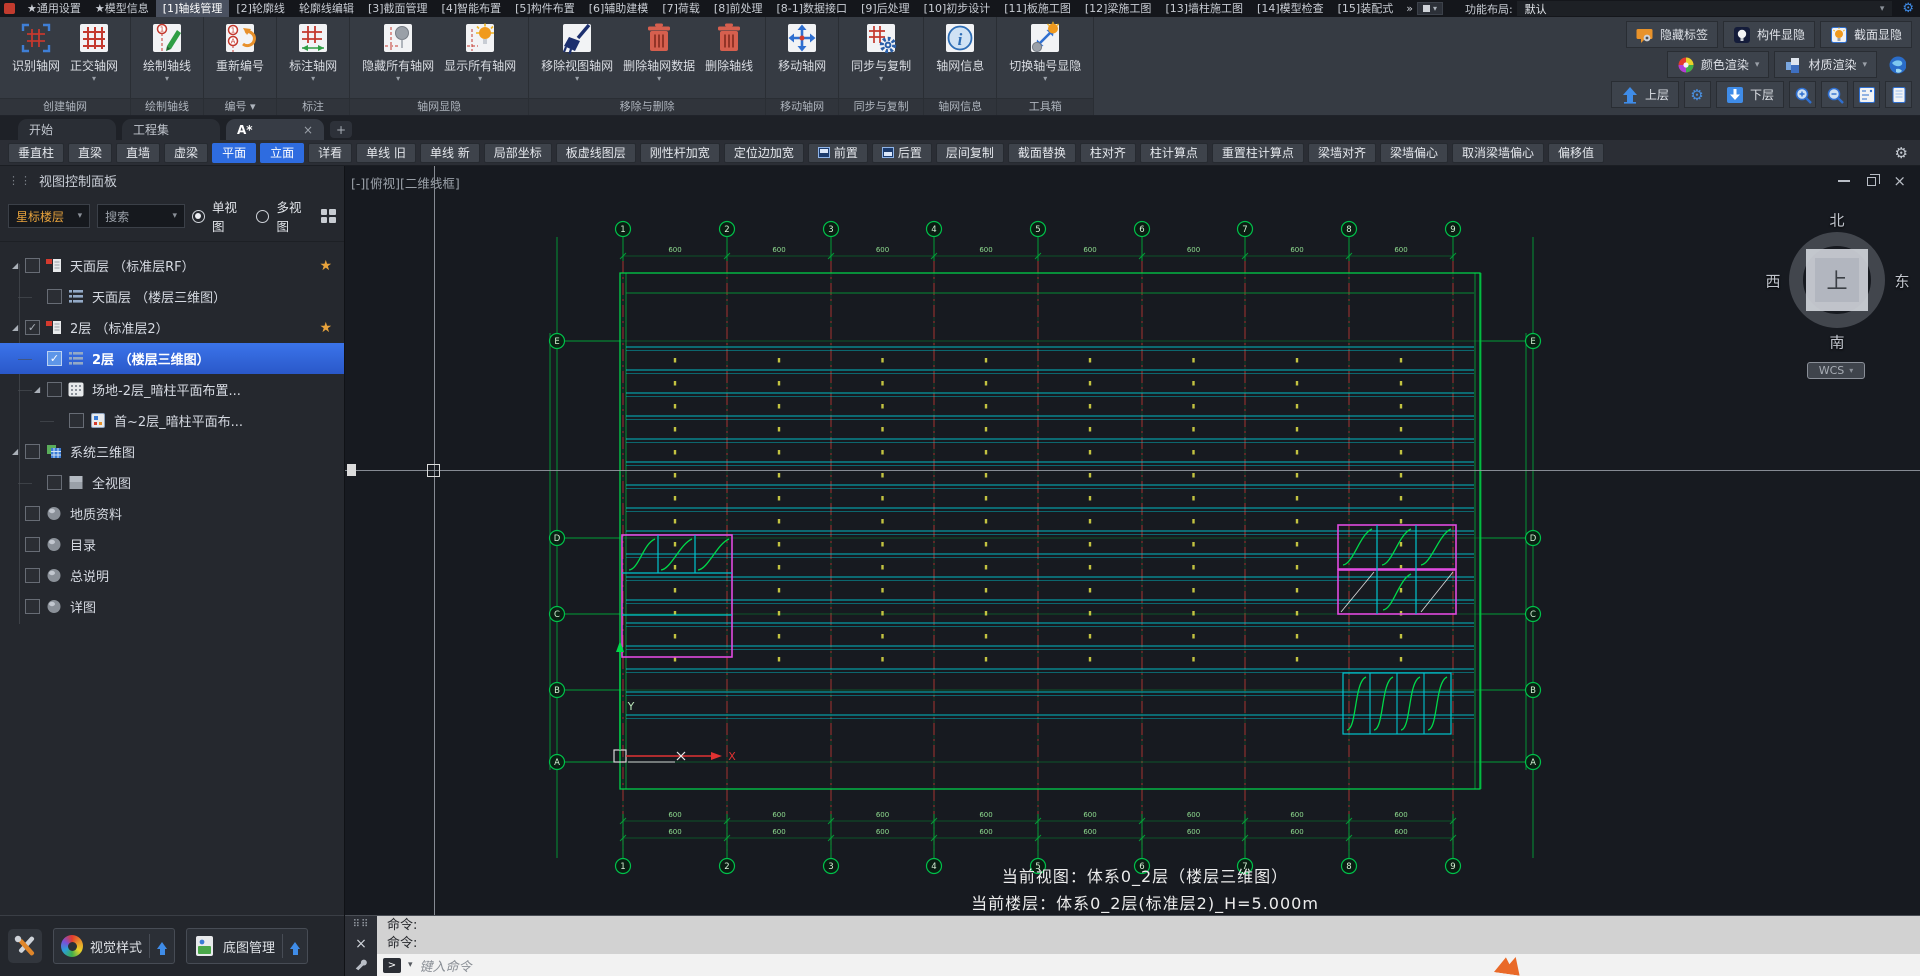  What do you see at coordinates (1341, 152) in the screenshot?
I see `toolbar-button-20: 梁墙对齐` at bounding box center [1341, 152].